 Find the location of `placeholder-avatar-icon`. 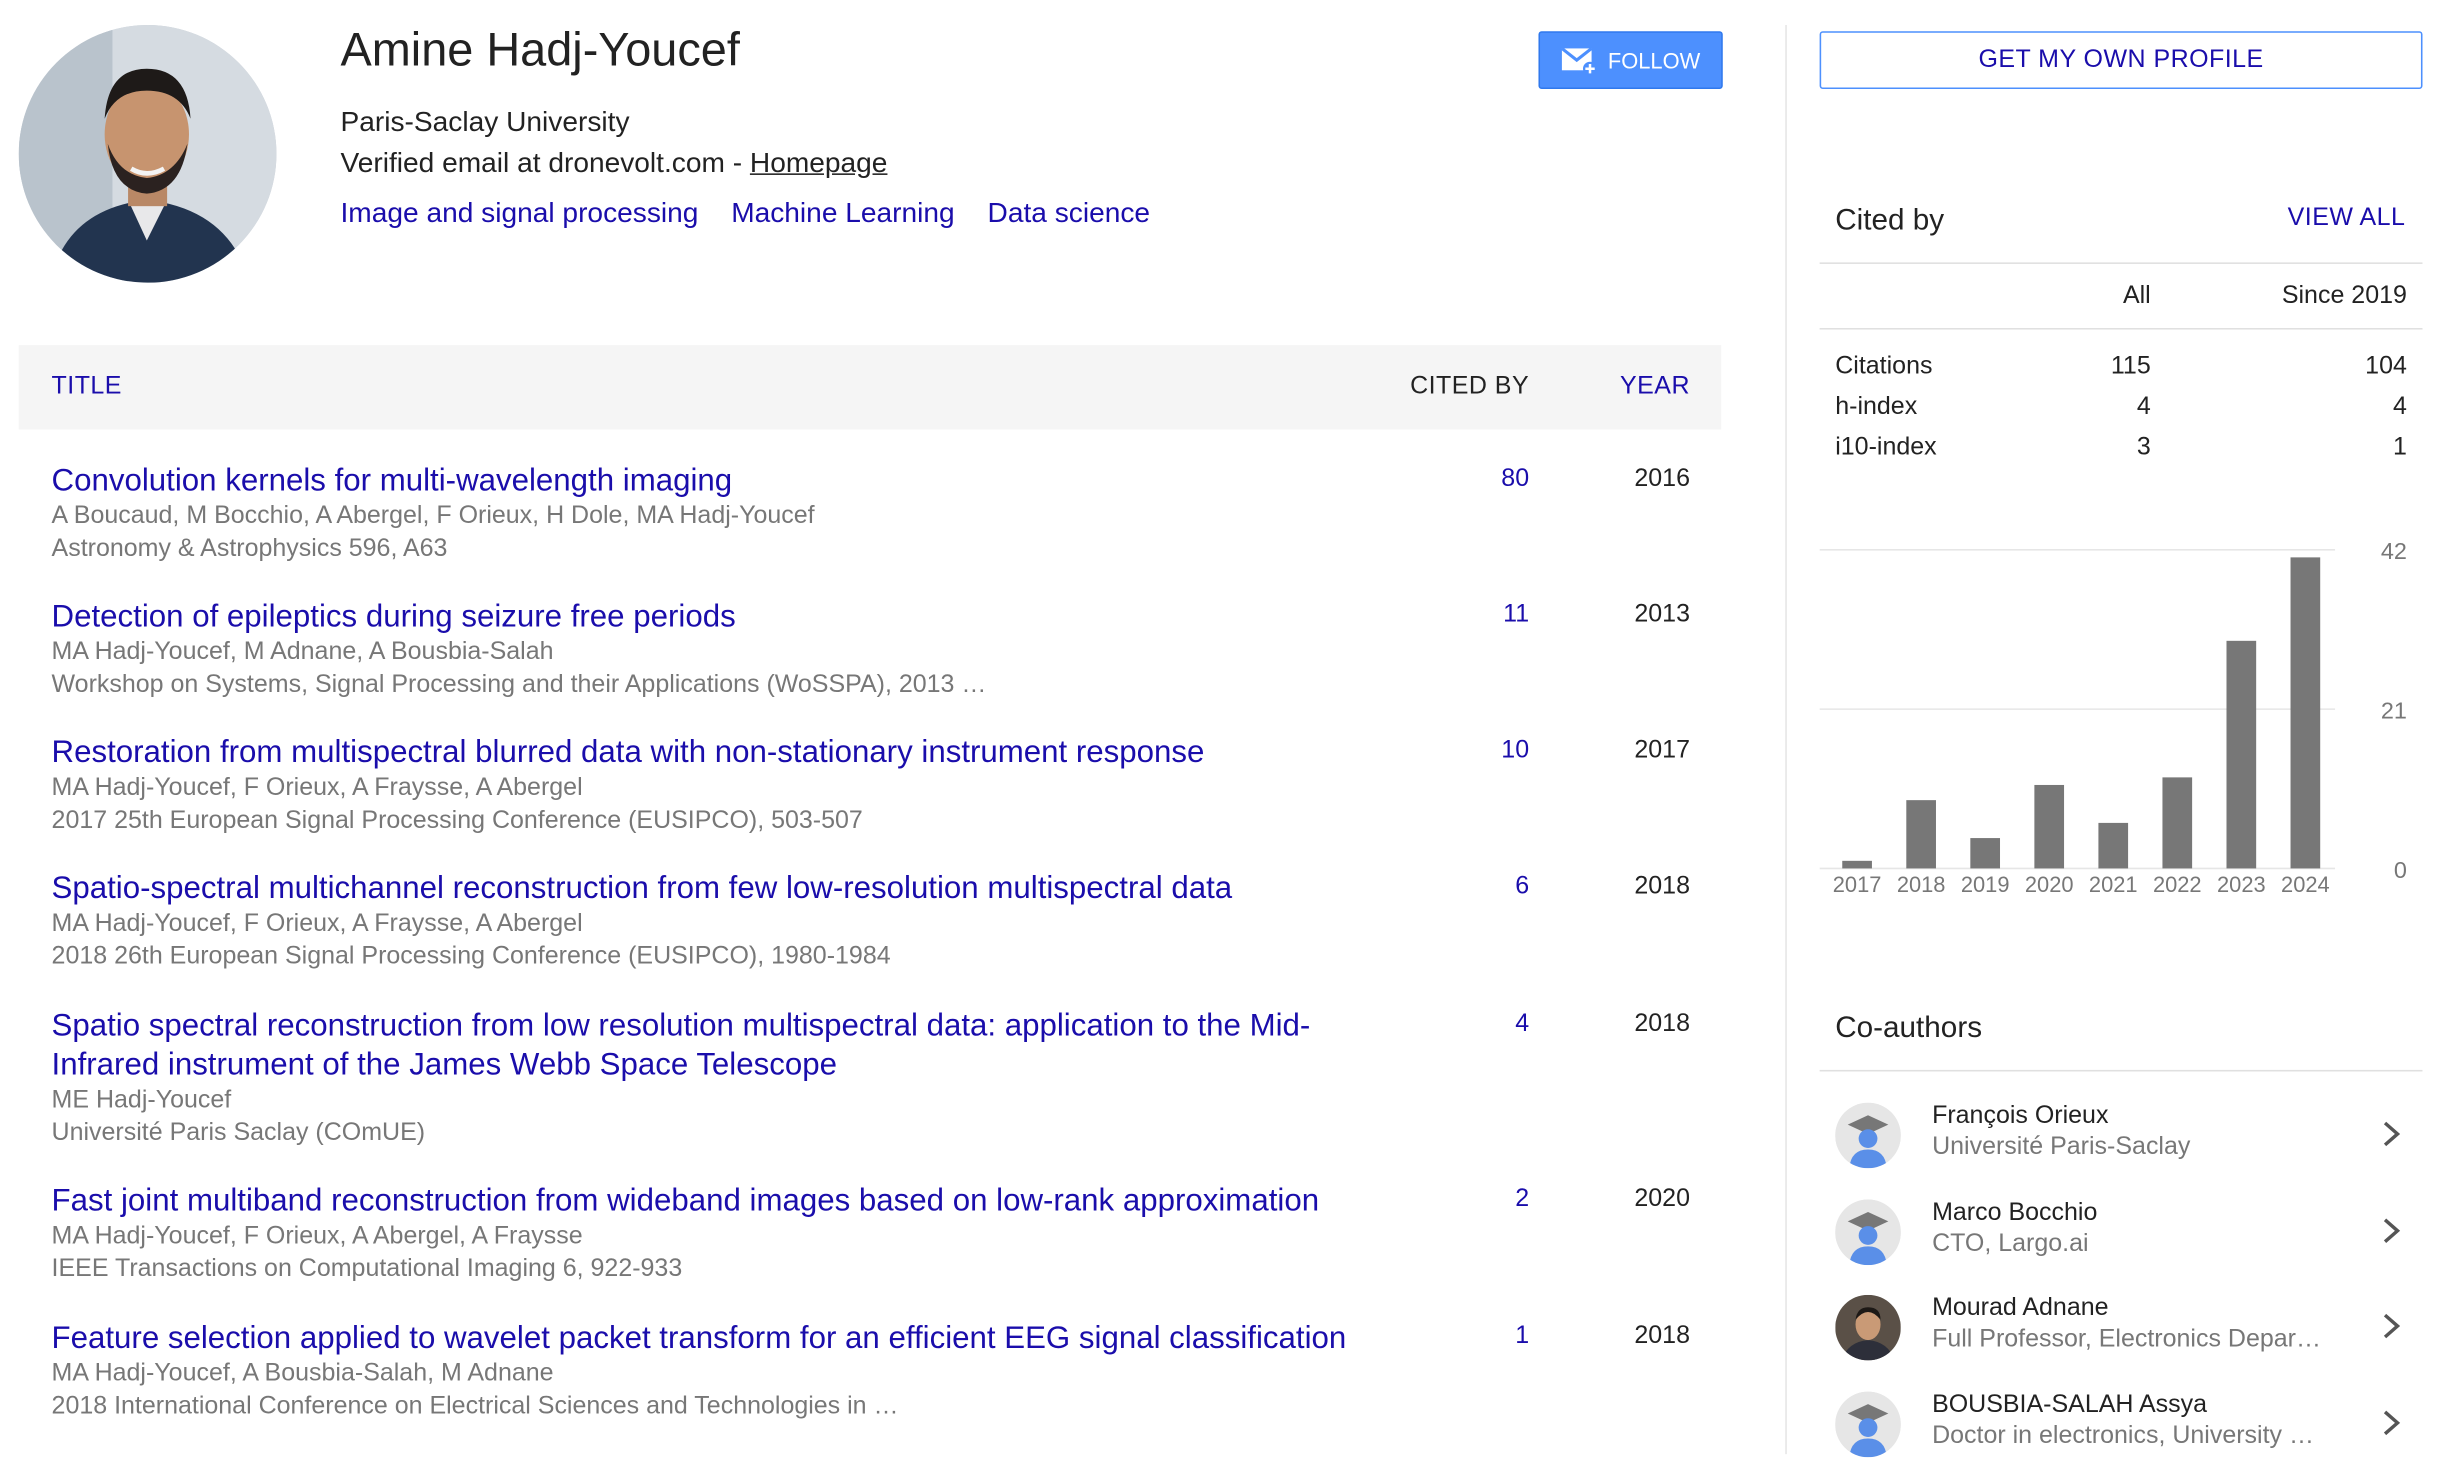

placeholder-avatar-icon is located at coordinates (1868, 1135).